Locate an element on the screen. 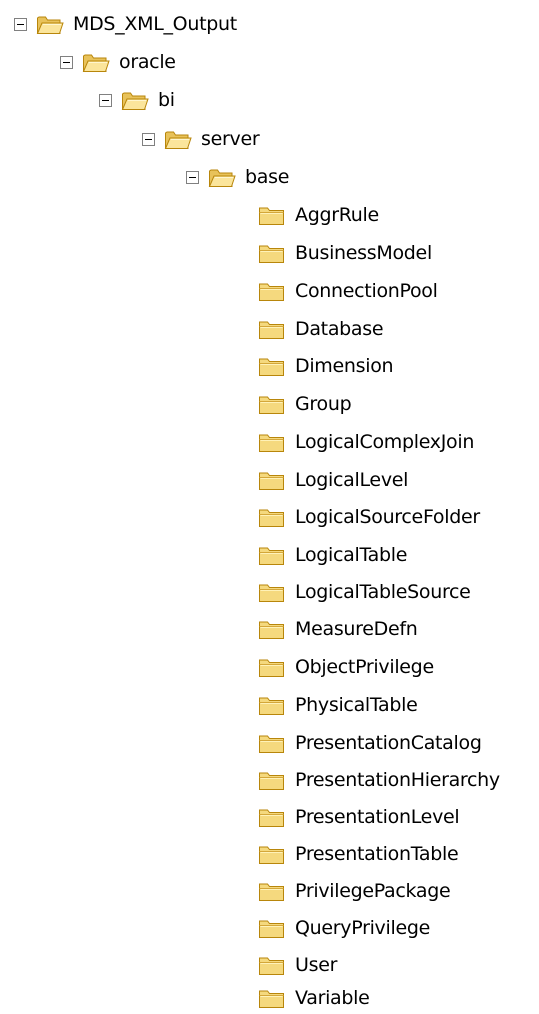  tree-node-presentationhierarchy: PresentationHierarchy is located at coordinates (380, 780).